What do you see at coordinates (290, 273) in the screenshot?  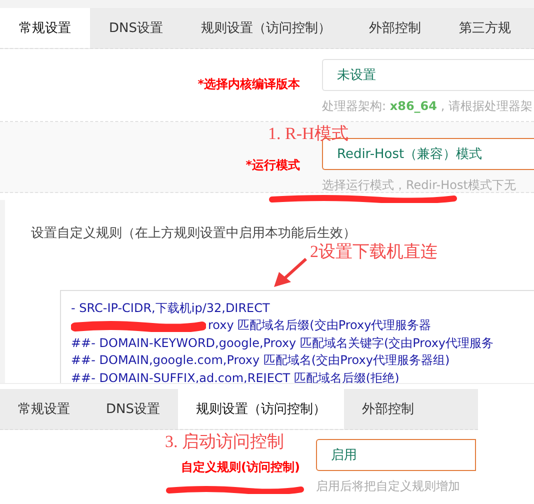 I see `arrow-icon` at bounding box center [290, 273].